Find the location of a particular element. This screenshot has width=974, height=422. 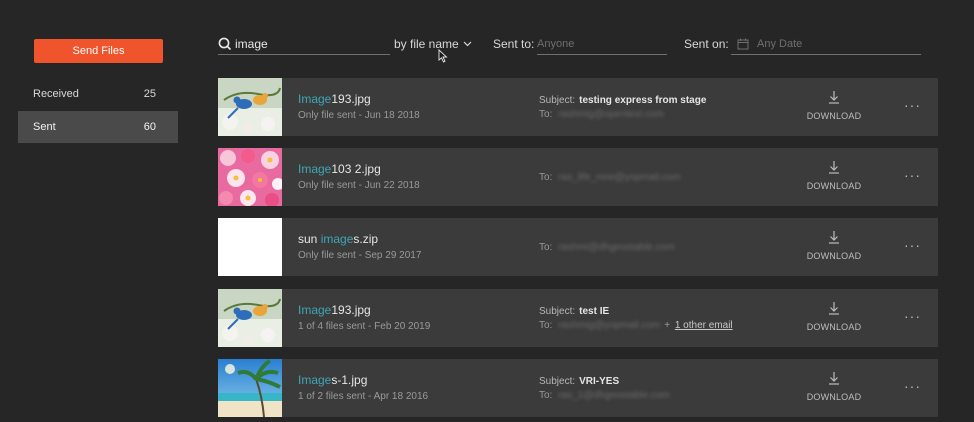

file-meta: Only file sent - Jun 18 2018 is located at coordinates (359, 115).